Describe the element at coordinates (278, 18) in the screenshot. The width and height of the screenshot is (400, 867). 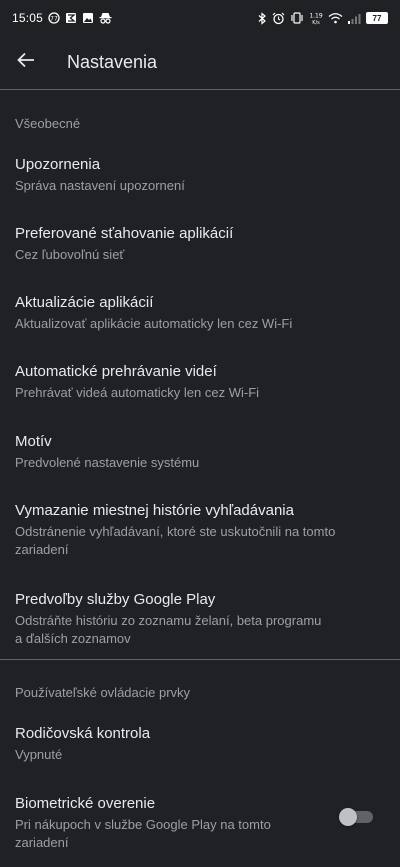
I see `alarm-icon` at that location.